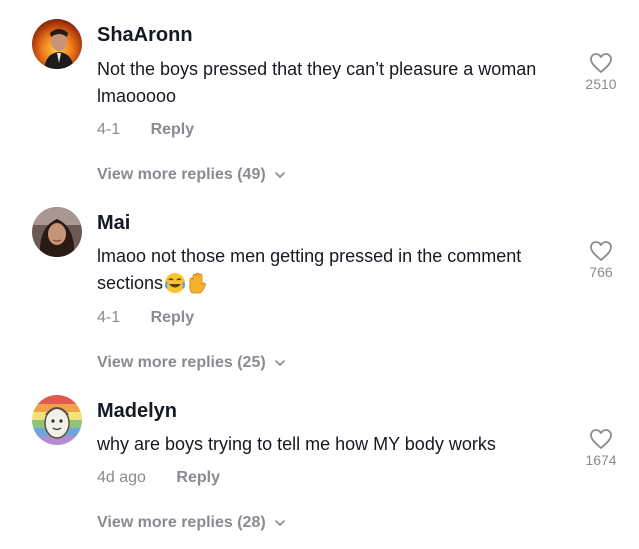 This screenshot has height=549, width=639. Describe the element at coordinates (137, 411) in the screenshot. I see `username: Madelyn` at that location.